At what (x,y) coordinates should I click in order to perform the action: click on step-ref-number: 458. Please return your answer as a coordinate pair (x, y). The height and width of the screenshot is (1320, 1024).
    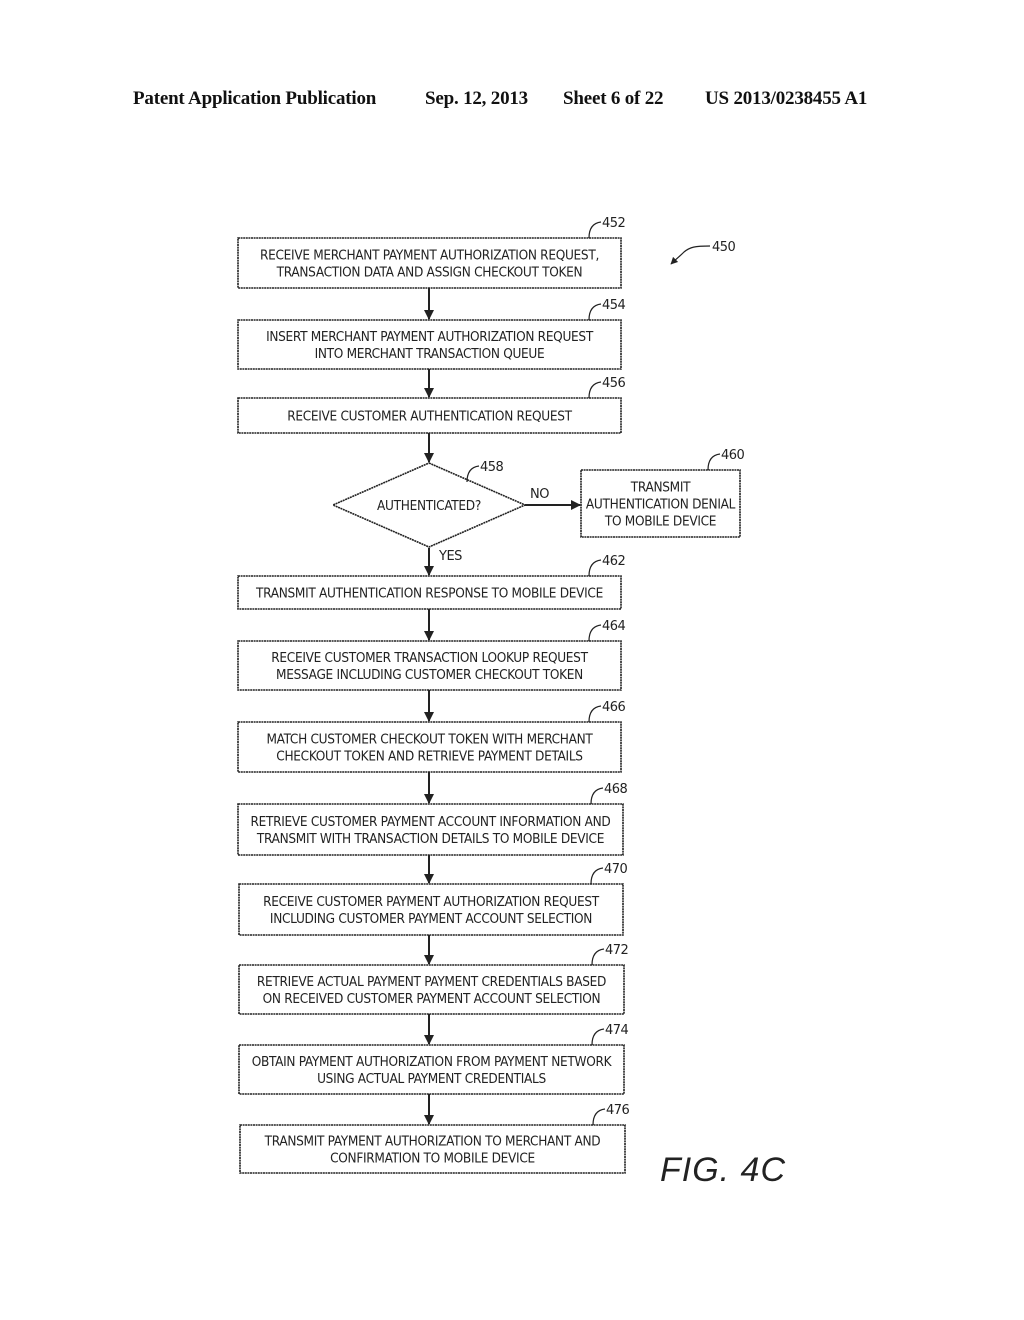
    Looking at the image, I should click on (492, 467).